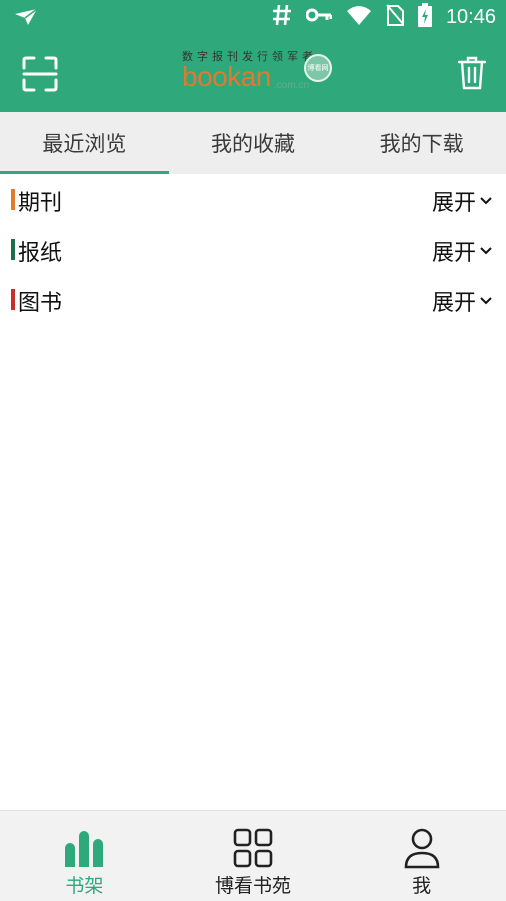 This screenshot has width=506, height=901. What do you see at coordinates (318, 68) in the screenshot?
I see `logo-badge: 博看网` at bounding box center [318, 68].